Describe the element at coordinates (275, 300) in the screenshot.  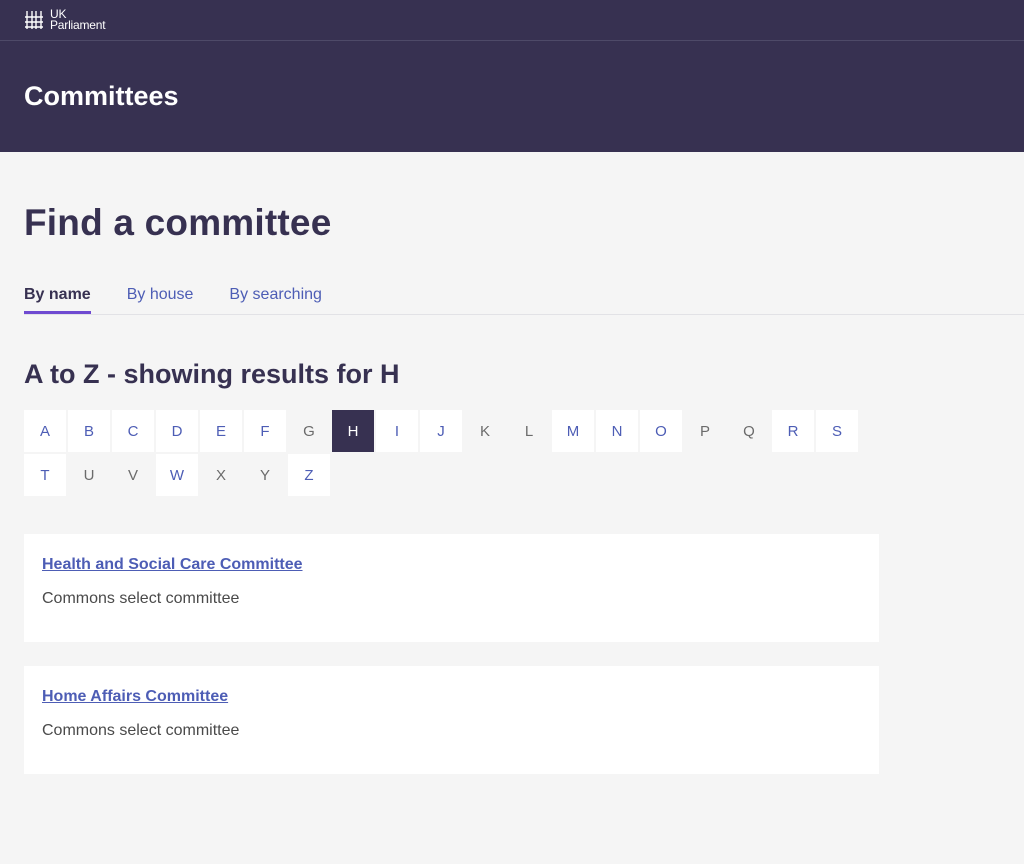
I see `tab-by-searching: By searching` at that location.